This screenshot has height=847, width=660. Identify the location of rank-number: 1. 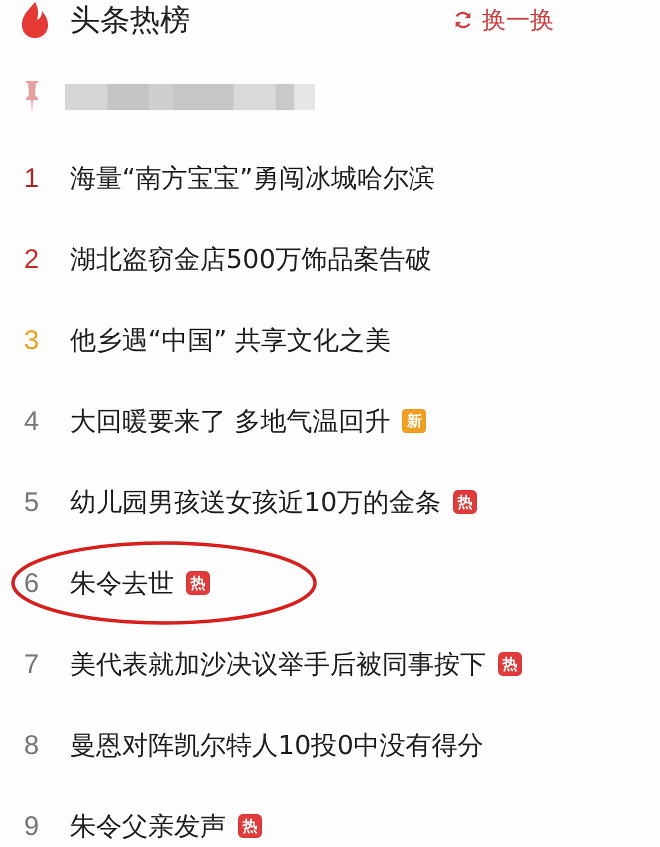
(32, 178).